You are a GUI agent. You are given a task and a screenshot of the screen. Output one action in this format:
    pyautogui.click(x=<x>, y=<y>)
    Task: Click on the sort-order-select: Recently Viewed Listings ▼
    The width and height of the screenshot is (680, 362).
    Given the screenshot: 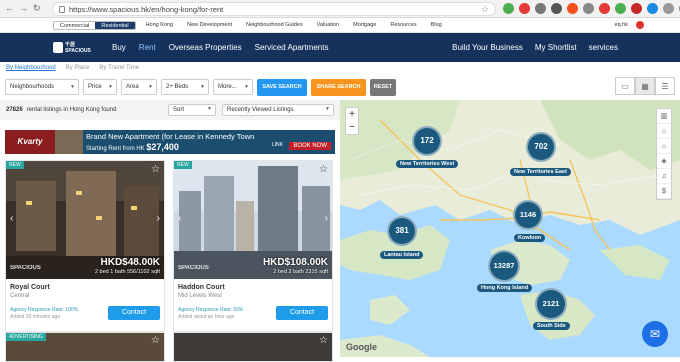 What is the action you would take?
    pyautogui.click(x=278, y=110)
    